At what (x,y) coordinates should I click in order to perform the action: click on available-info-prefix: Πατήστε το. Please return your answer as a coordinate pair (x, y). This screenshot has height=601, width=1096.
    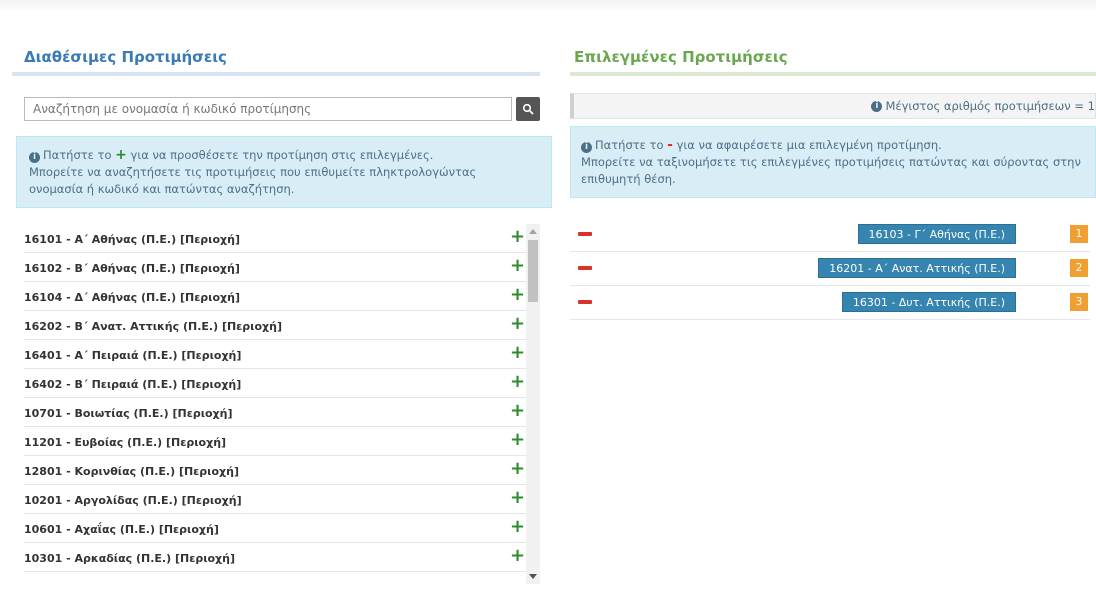
    Looking at the image, I should click on (77, 155).